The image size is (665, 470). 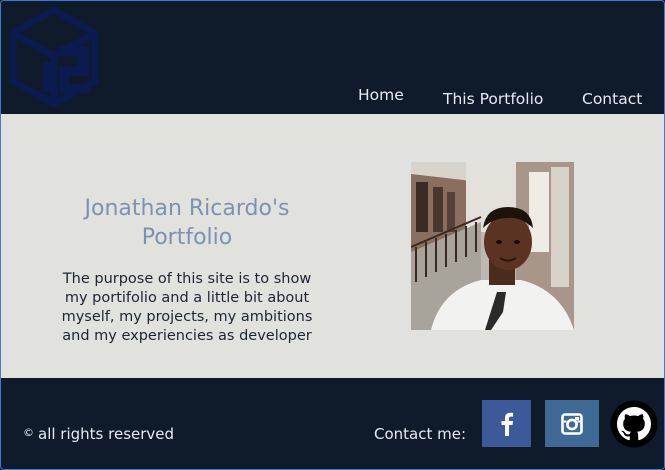 I want to click on page-title: Jonathan Ricardo's Portfolio, so click(x=187, y=223).